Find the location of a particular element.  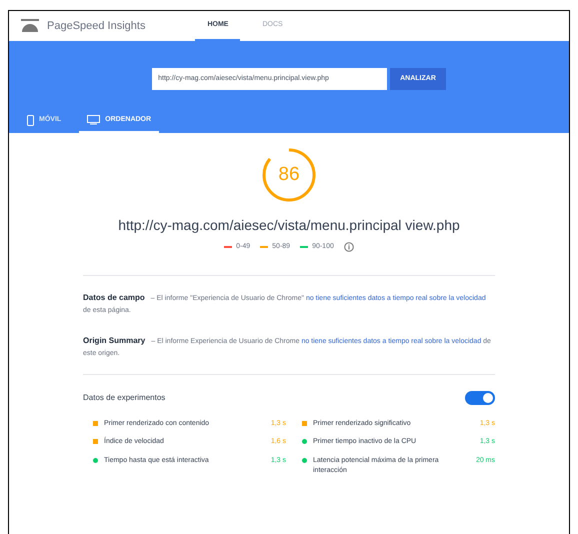

app-title: PageSpeed Insights is located at coordinates (96, 26).